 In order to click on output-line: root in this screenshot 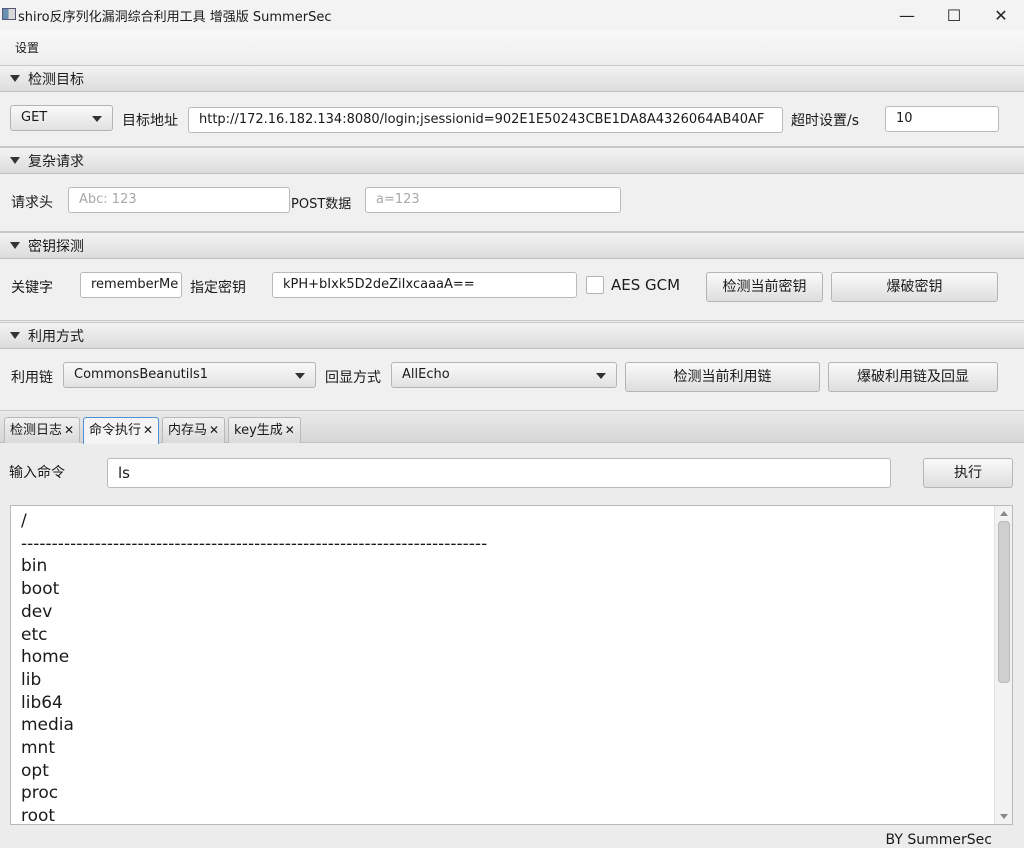, I will do `click(38, 815)`.